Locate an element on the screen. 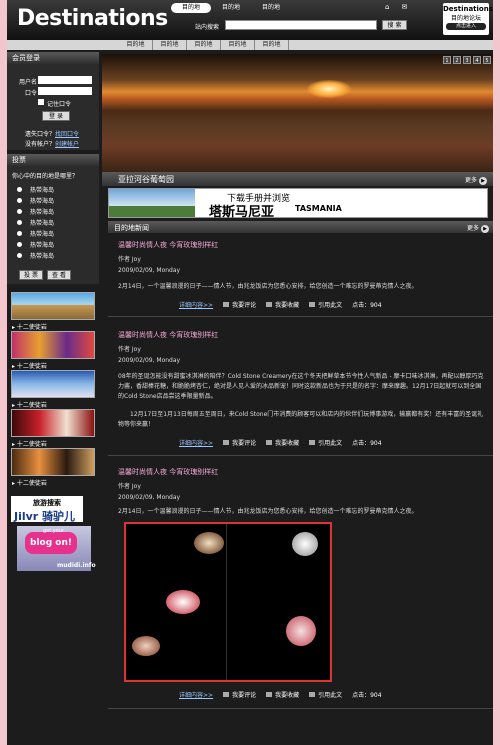 Image resolution: width=500 pixels, height=745 pixels. forgot-link: 找回口令 is located at coordinates (67, 134).